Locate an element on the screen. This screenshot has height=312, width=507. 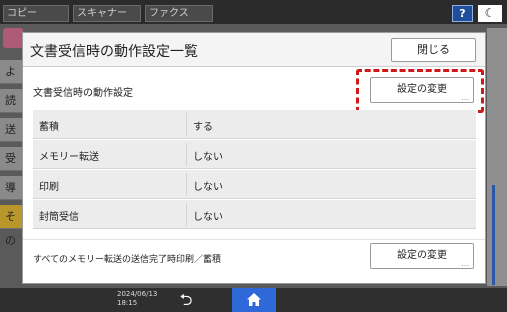
row-key: 封筒受信 is located at coordinates (59, 217).